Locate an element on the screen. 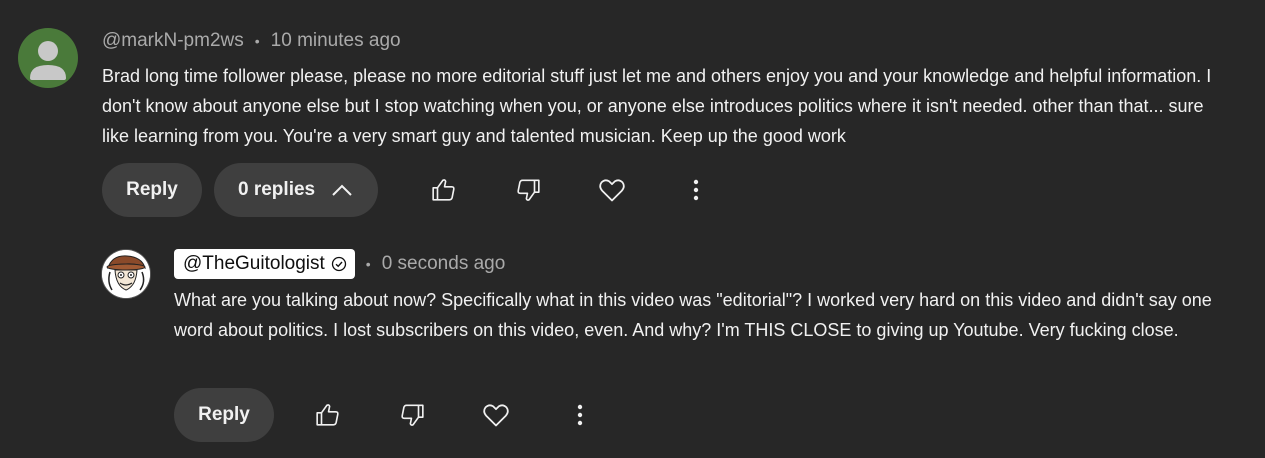 The image size is (1265, 458). commenter-avatar is located at coordinates (48, 58).